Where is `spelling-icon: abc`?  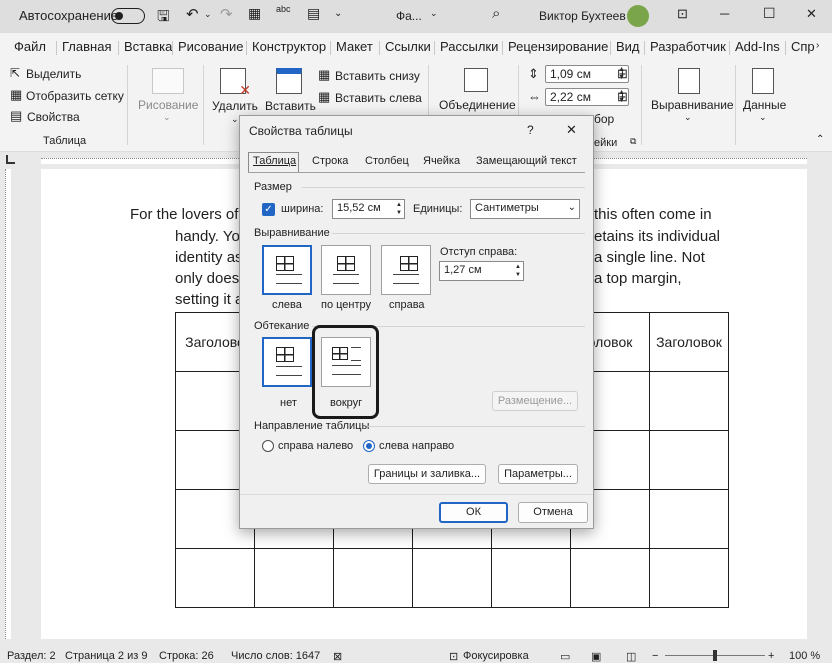
spelling-icon: abc is located at coordinates (283, 9).